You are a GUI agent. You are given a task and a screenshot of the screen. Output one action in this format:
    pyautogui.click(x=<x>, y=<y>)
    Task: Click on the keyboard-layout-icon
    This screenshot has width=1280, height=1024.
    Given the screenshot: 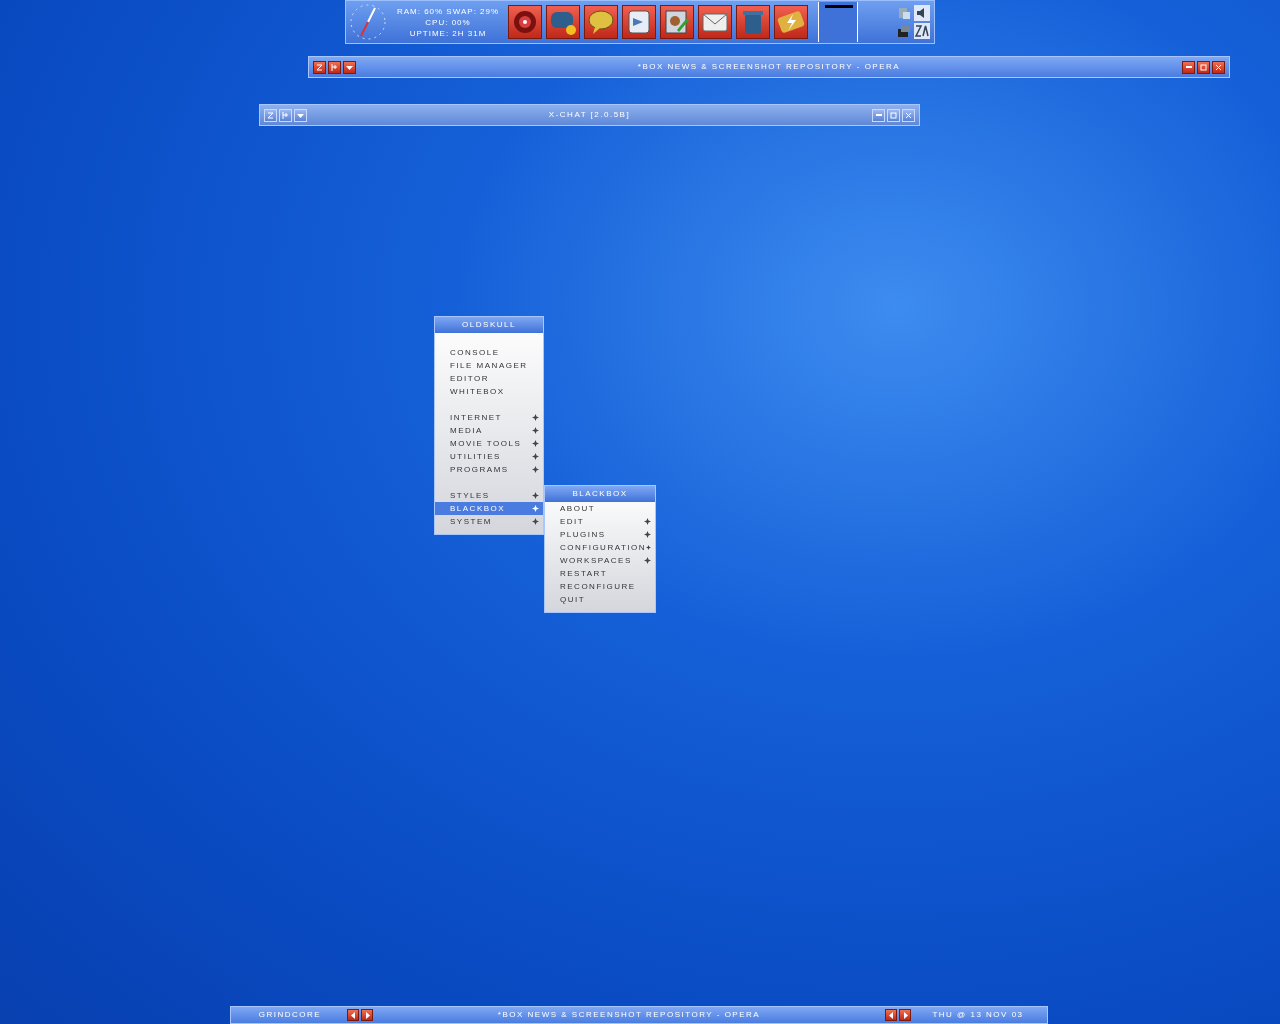 What is the action you would take?
    pyautogui.click(x=922, y=31)
    